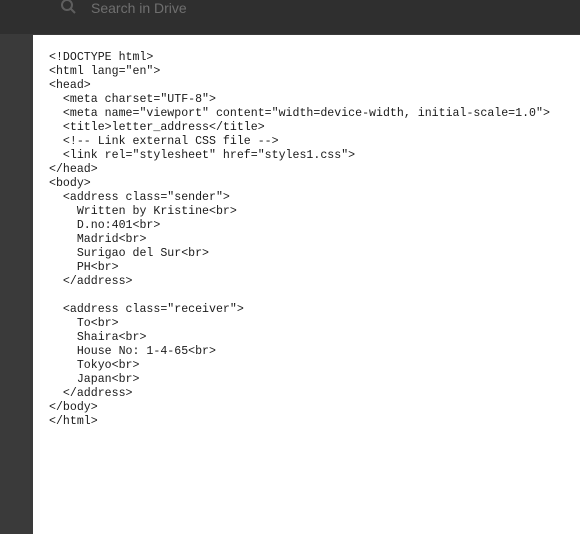 The width and height of the screenshot is (580, 534). Describe the element at coordinates (132, 351) in the screenshot. I see `code-line: House No: 1-4-65<br>` at that location.